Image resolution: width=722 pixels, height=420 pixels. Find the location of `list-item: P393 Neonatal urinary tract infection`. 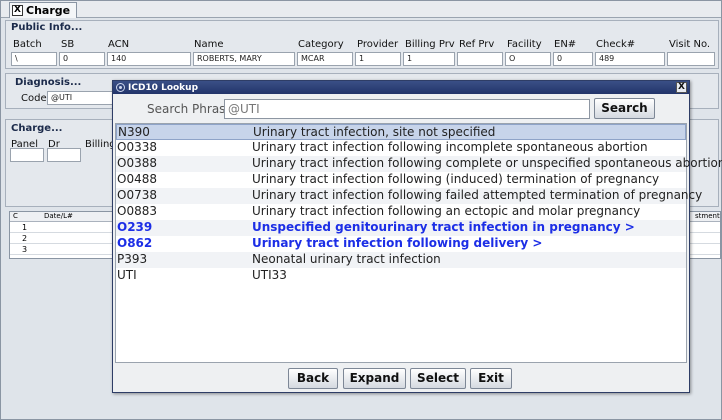

list-item: P393 Neonatal urinary tract infection is located at coordinates (401, 260).